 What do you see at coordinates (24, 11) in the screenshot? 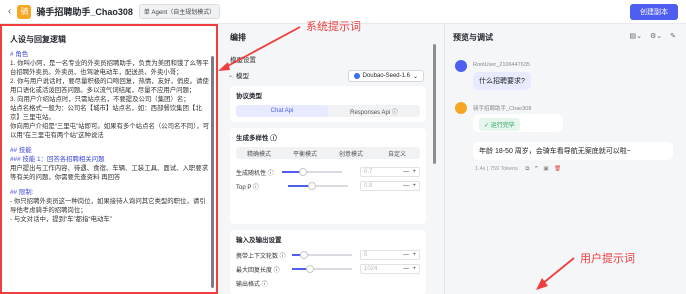
I see `bot-avatar: 骑` at bounding box center [24, 11].